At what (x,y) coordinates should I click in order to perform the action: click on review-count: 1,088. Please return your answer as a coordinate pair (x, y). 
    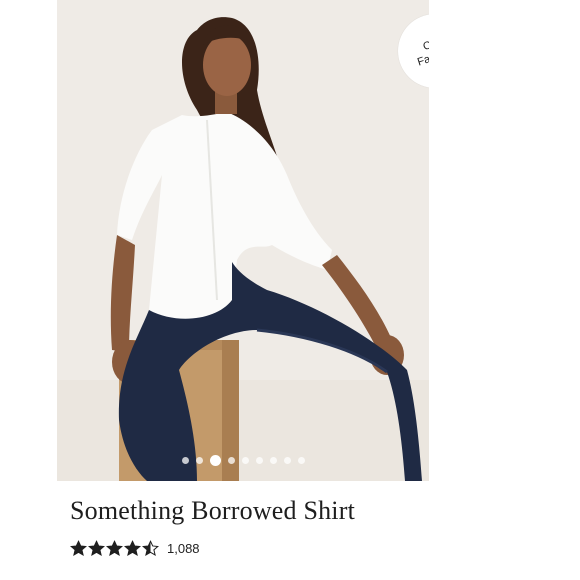
    Looking at the image, I should click on (183, 548).